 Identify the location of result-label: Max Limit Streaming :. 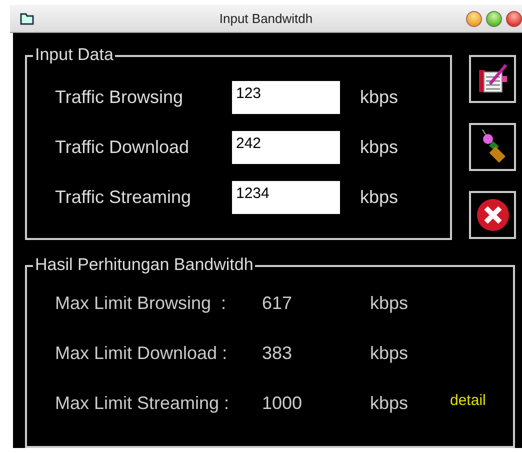
(142, 403).